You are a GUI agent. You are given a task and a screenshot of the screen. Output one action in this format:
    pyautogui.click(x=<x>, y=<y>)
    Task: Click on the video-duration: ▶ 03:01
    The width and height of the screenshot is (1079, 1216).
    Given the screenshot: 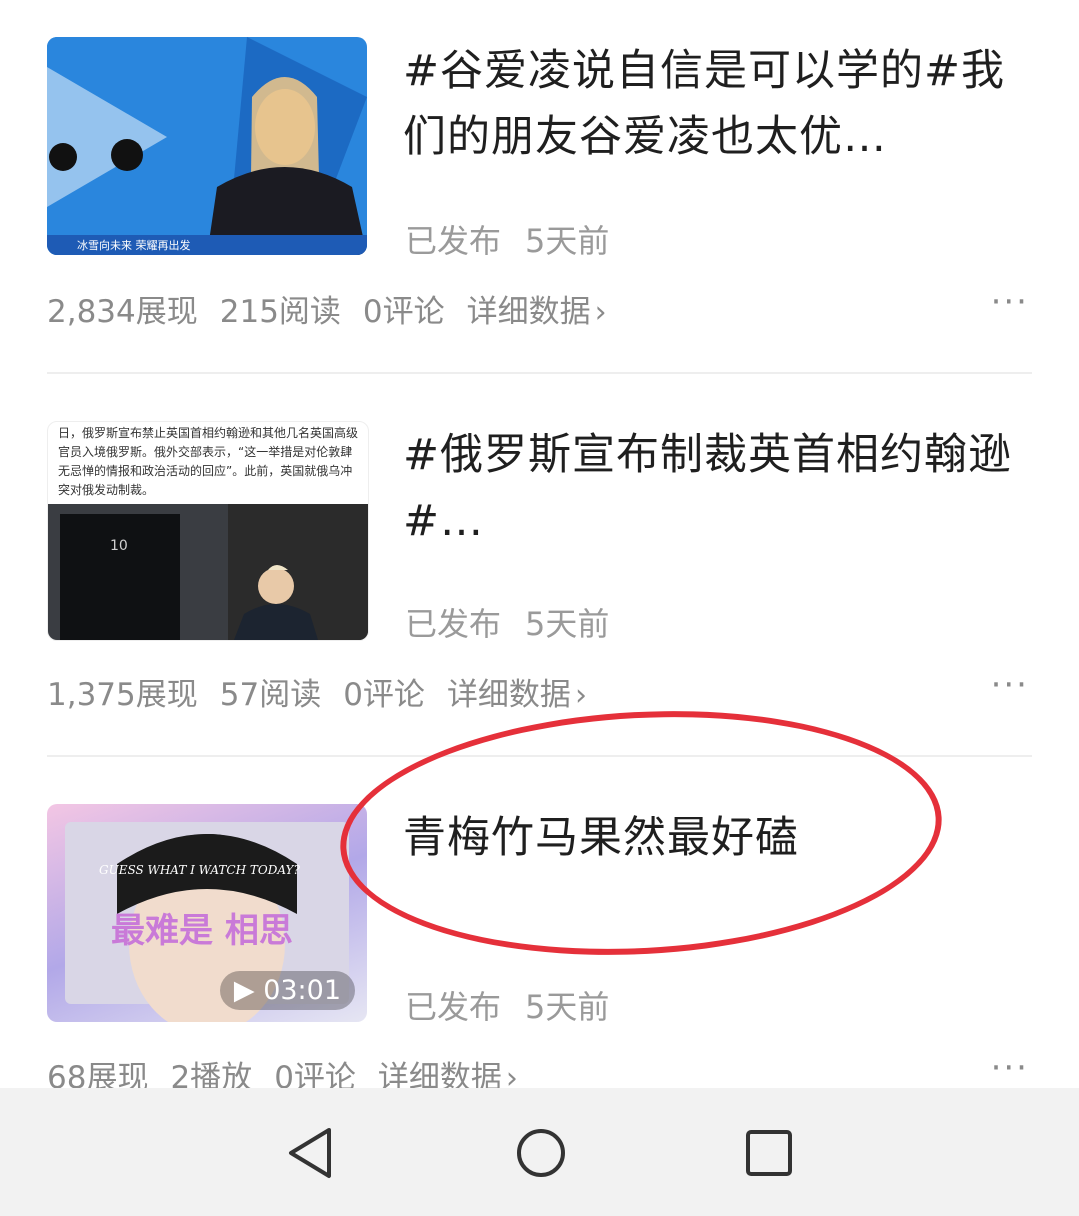 What is the action you would take?
    pyautogui.click(x=287, y=990)
    